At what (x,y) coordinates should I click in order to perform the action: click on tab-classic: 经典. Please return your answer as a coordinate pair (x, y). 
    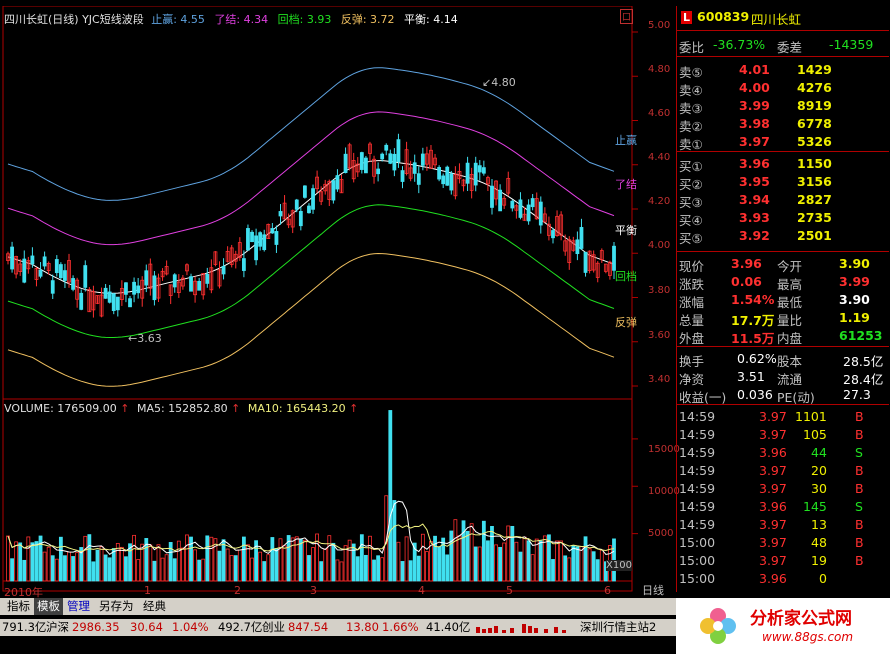
    Looking at the image, I should click on (154, 606).